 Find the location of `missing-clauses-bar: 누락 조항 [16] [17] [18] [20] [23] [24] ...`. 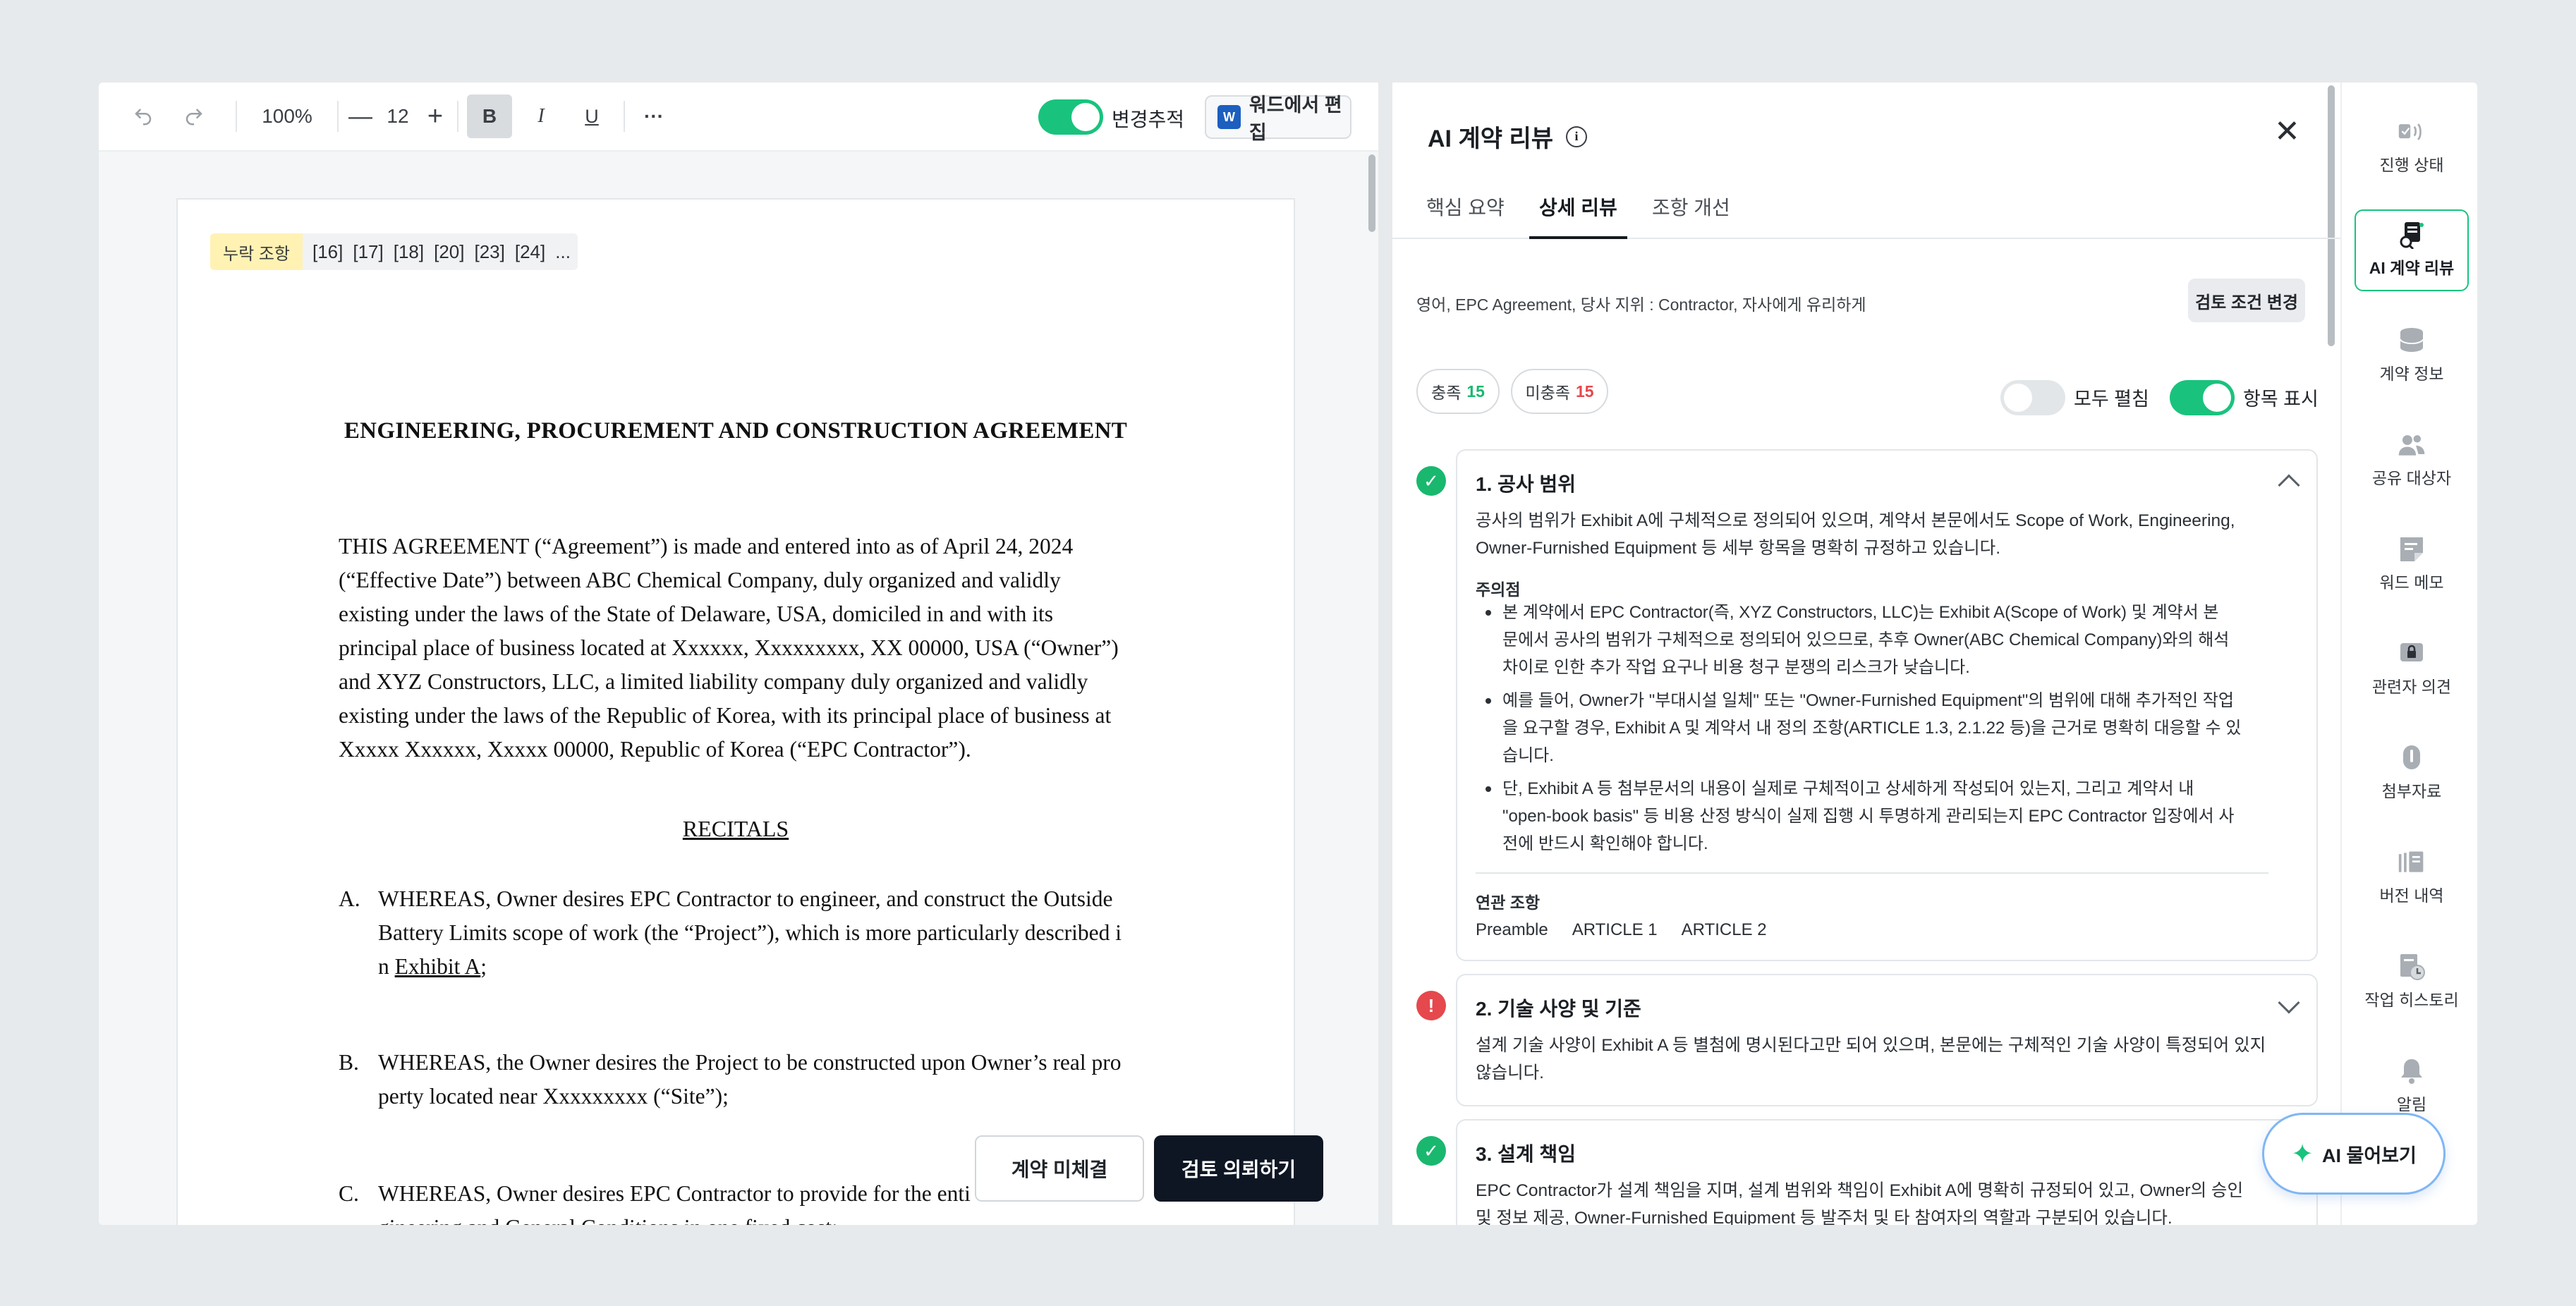

missing-clauses-bar: 누락 조항 [16] [17] [18] [20] [23] [24] ... is located at coordinates (394, 251).